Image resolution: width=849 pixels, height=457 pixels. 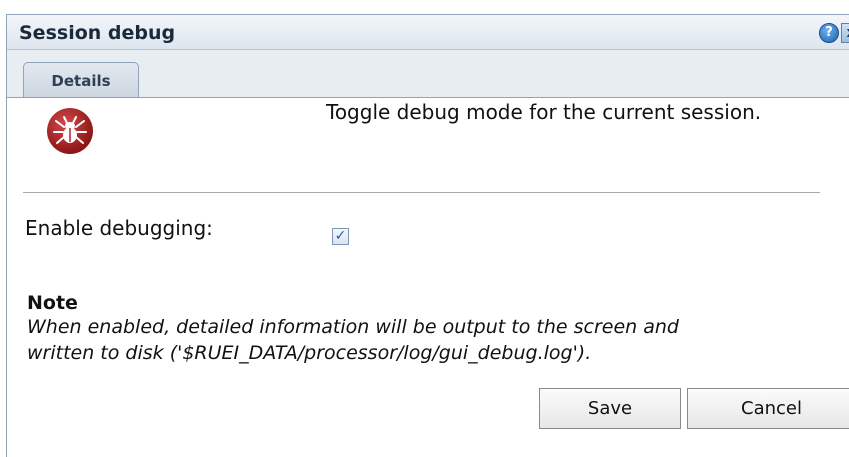 I want to click on save-button: Save, so click(x=610, y=408).